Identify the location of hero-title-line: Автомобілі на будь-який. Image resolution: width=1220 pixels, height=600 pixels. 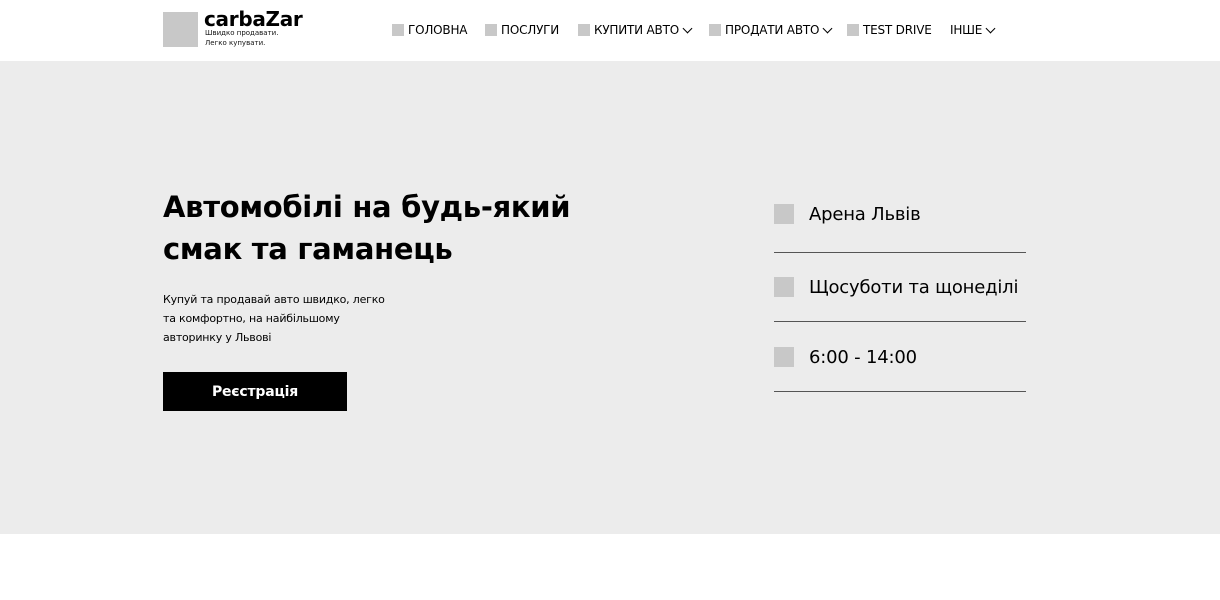
(367, 207).